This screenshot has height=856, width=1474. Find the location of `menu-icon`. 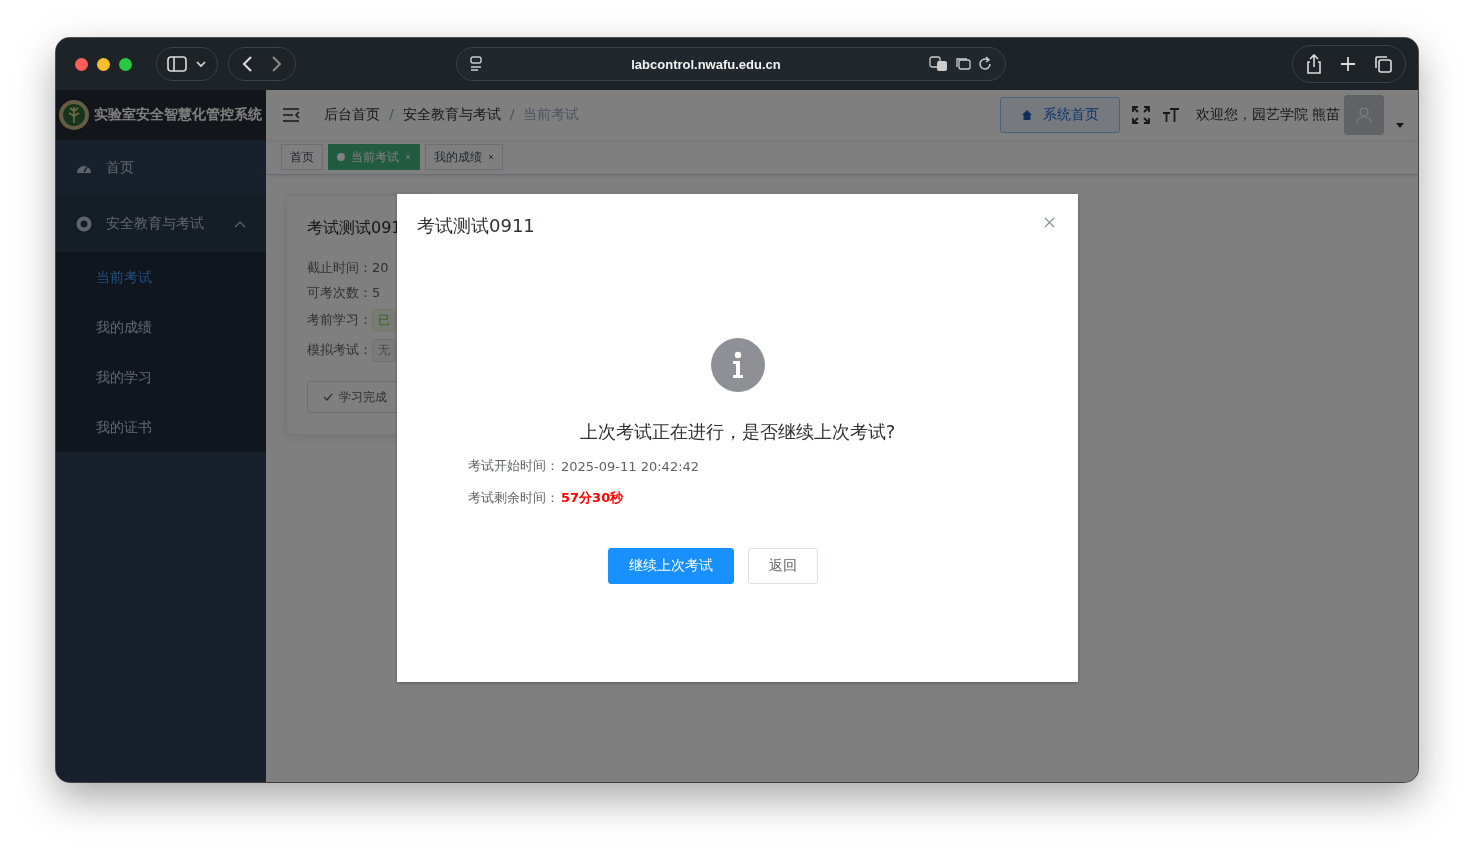

menu-icon is located at coordinates (291, 115).